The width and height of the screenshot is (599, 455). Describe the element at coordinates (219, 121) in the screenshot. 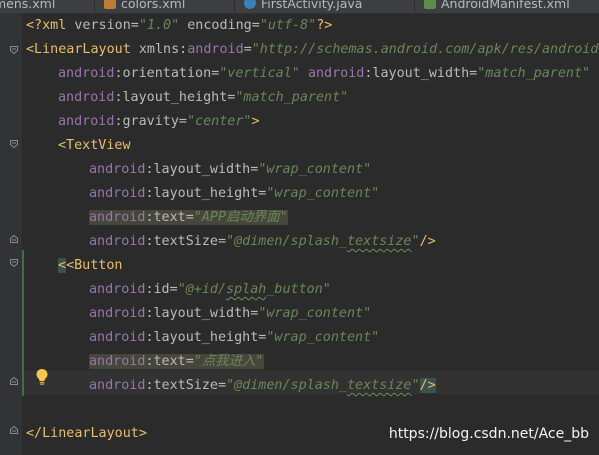

I see `attr-value: "center"` at that location.